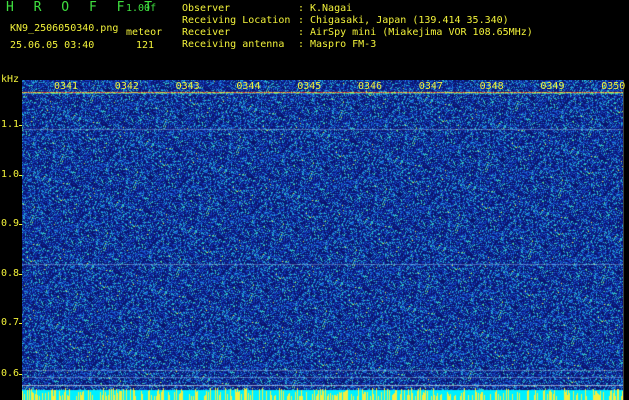 Image resolution: width=629 pixels, height=400 pixels. I want to click on receiver-value: AirSpy mini (Miakejima VOR 108.65MHz), so click(421, 32).